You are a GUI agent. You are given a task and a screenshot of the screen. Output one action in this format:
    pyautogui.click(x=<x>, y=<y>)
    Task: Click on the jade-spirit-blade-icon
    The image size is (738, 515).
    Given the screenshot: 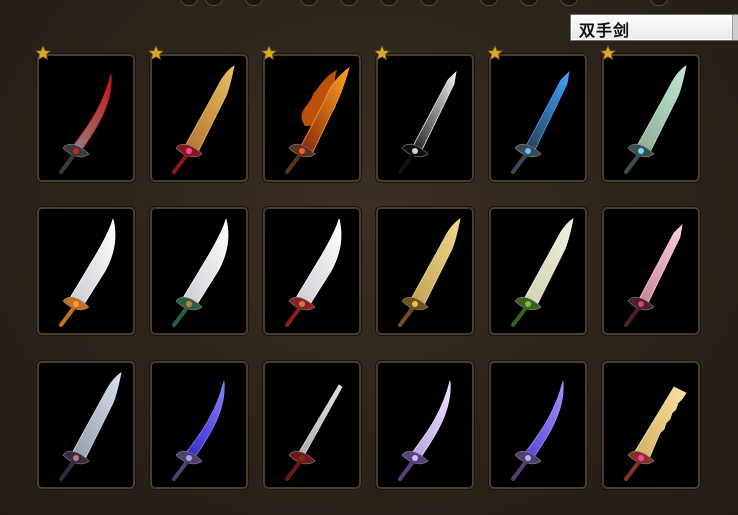 What is the action you would take?
    pyautogui.click(x=655, y=119)
    